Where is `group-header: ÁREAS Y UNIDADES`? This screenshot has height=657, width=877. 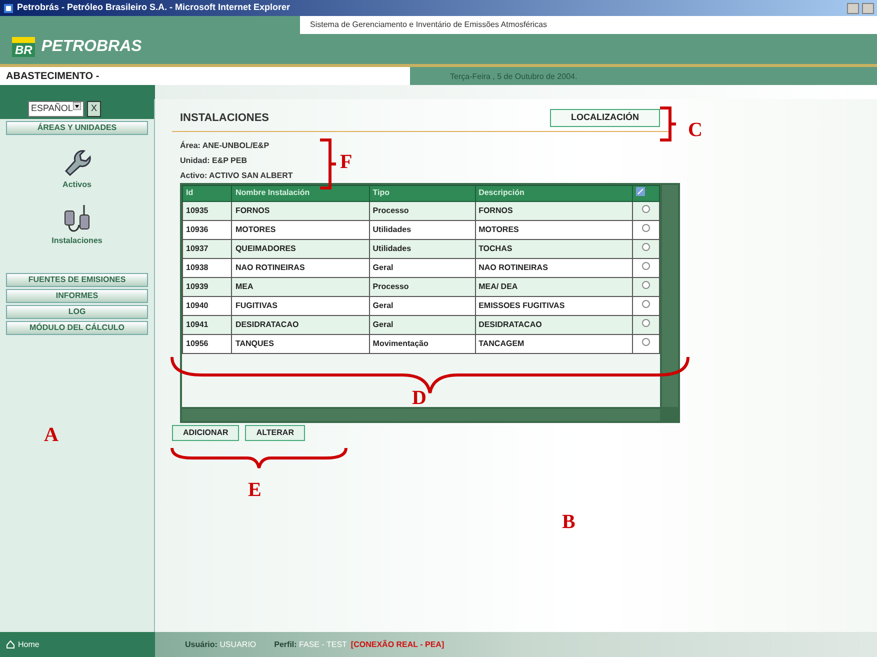 group-header: ÁREAS Y UNIDADES is located at coordinates (77, 127).